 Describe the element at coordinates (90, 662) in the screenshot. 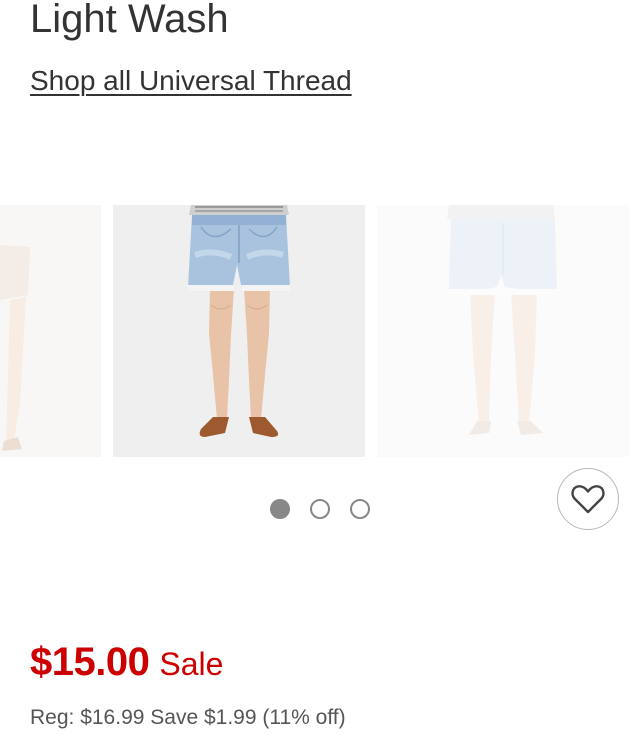

I see `sale-price: $15.00` at that location.